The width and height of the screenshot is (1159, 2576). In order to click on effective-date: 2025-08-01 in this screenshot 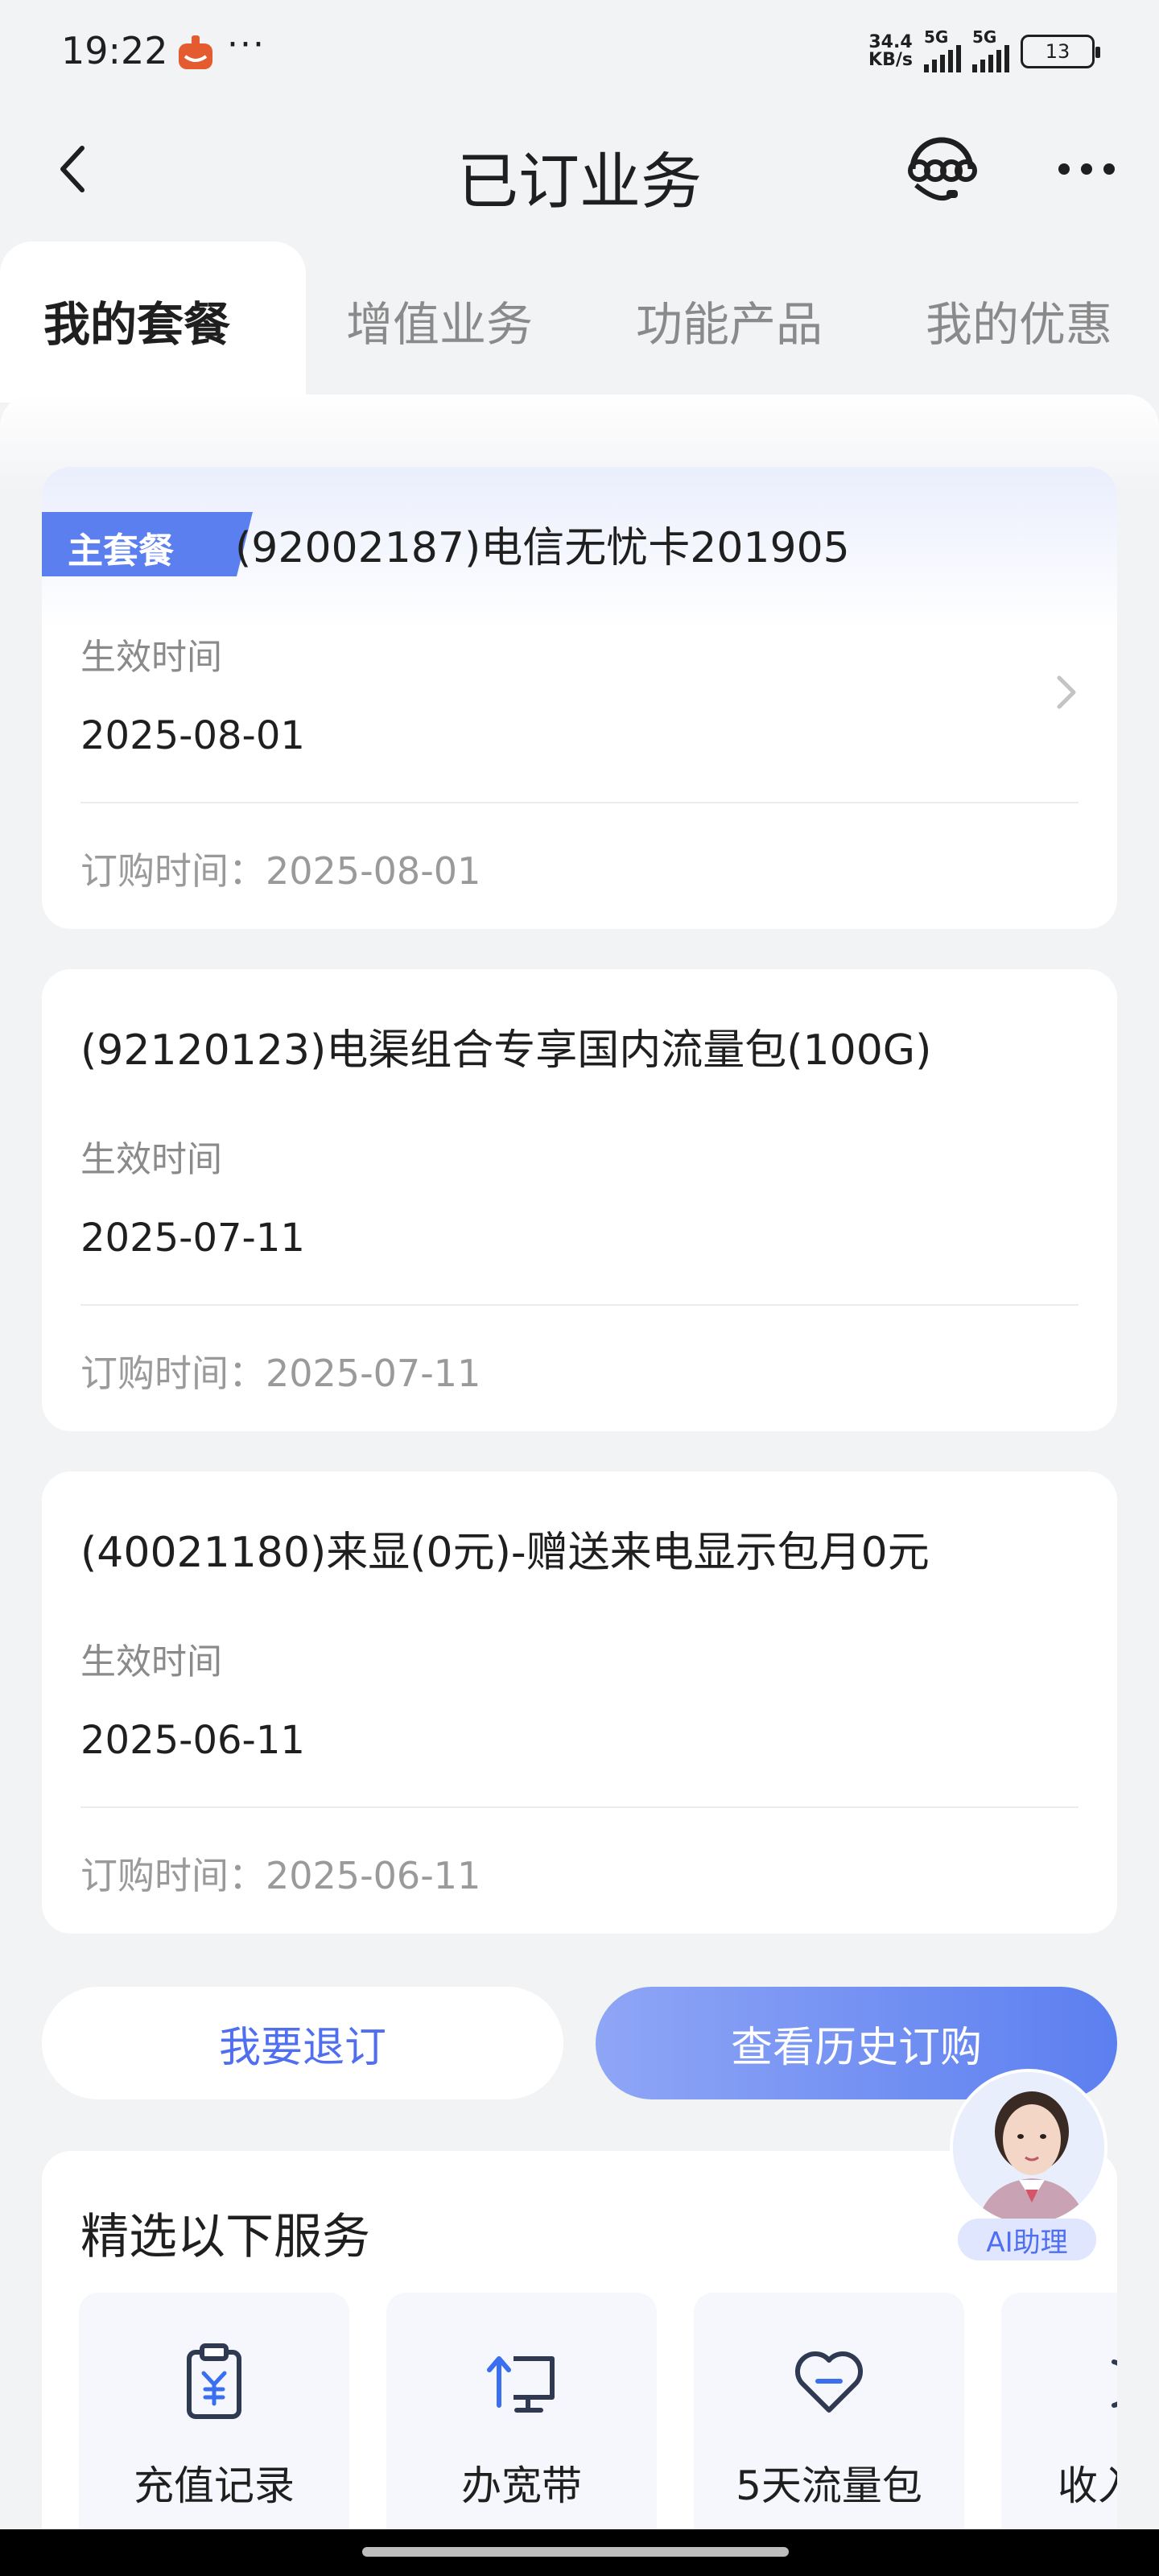, I will do `click(192, 735)`.